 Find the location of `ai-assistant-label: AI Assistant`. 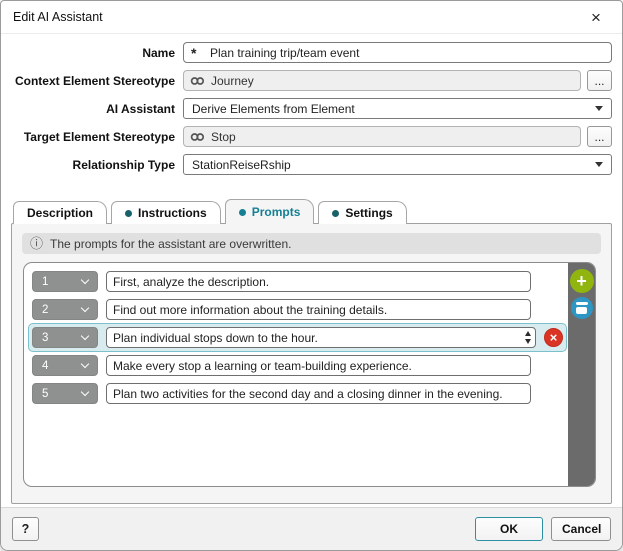

ai-assistant-label: AI Assistant is located at coordinates (140, 108).